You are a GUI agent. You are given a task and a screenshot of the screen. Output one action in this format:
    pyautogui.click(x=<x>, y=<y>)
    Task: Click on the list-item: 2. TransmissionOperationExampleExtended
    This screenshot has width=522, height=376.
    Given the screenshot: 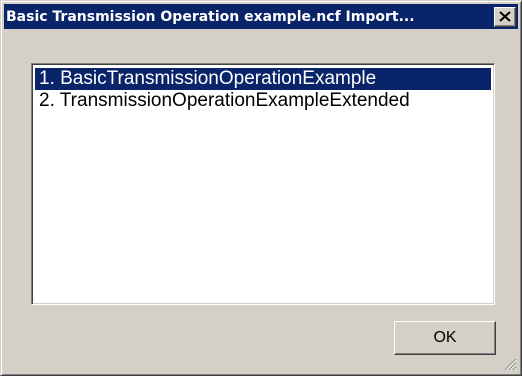 What is the action you would take?
    pyautogui.click(x=263, y=101)
    